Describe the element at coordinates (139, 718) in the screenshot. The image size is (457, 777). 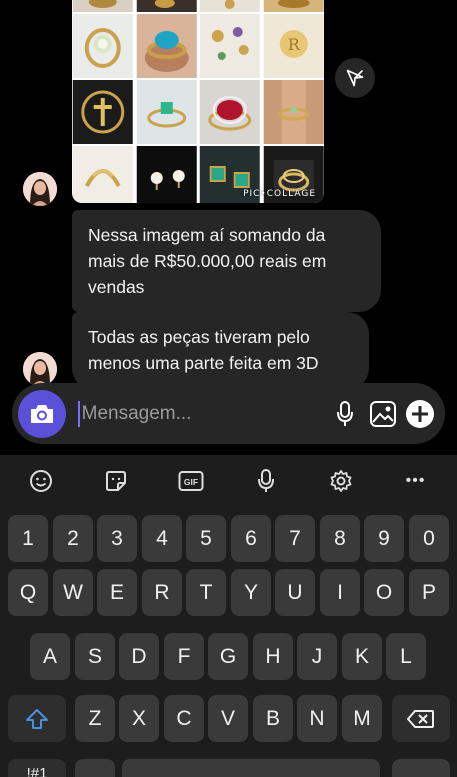
I see `key-x: X` at that location.